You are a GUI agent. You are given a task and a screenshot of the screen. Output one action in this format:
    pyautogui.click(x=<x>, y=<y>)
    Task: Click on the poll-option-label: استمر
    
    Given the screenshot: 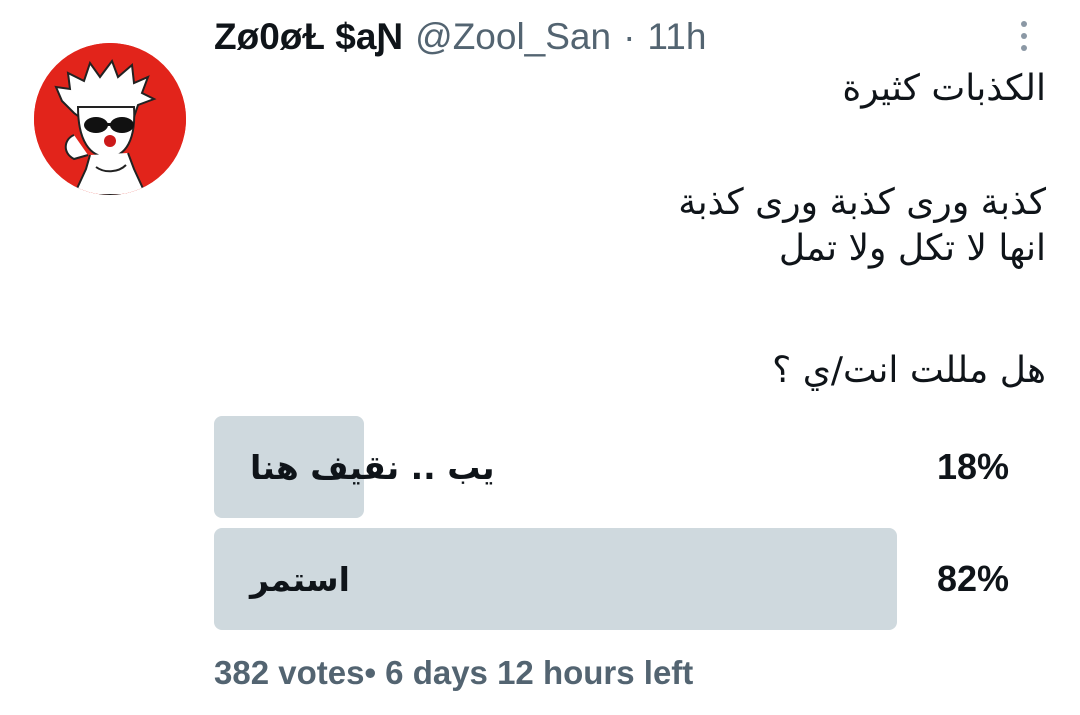 What is the action you would take?
    pyautogui.click(x=300, y=579)
    